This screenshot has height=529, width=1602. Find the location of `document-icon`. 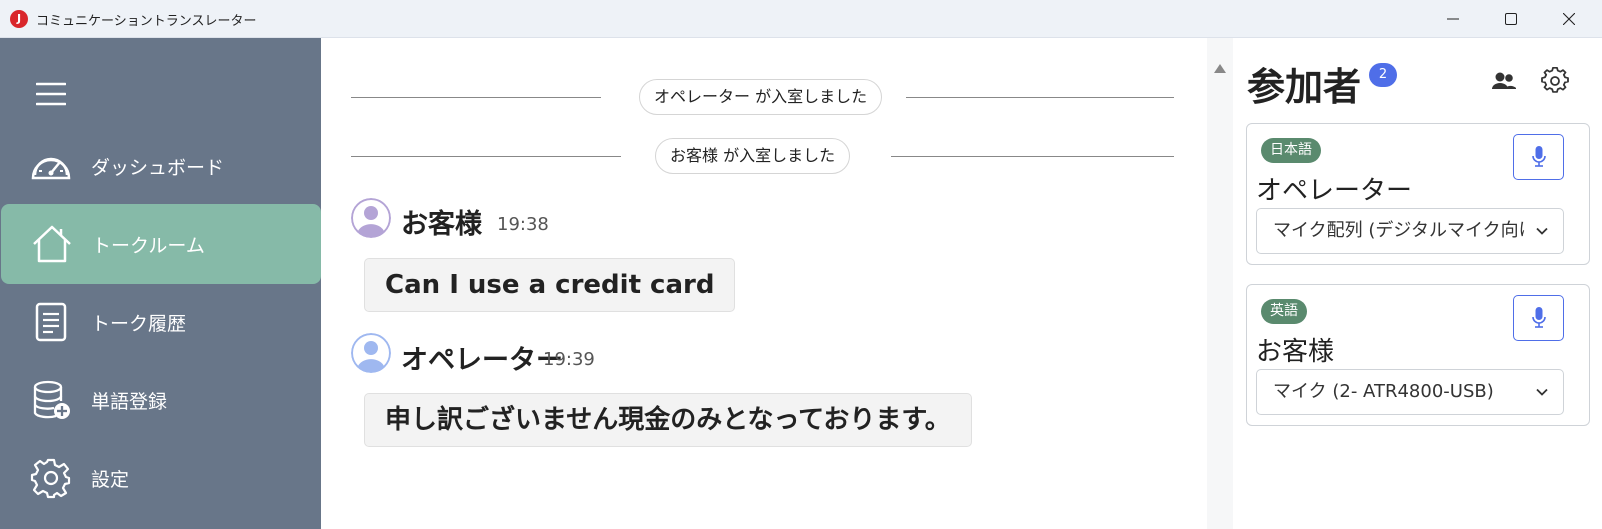

document-icon is located at coordinates (51, 322).